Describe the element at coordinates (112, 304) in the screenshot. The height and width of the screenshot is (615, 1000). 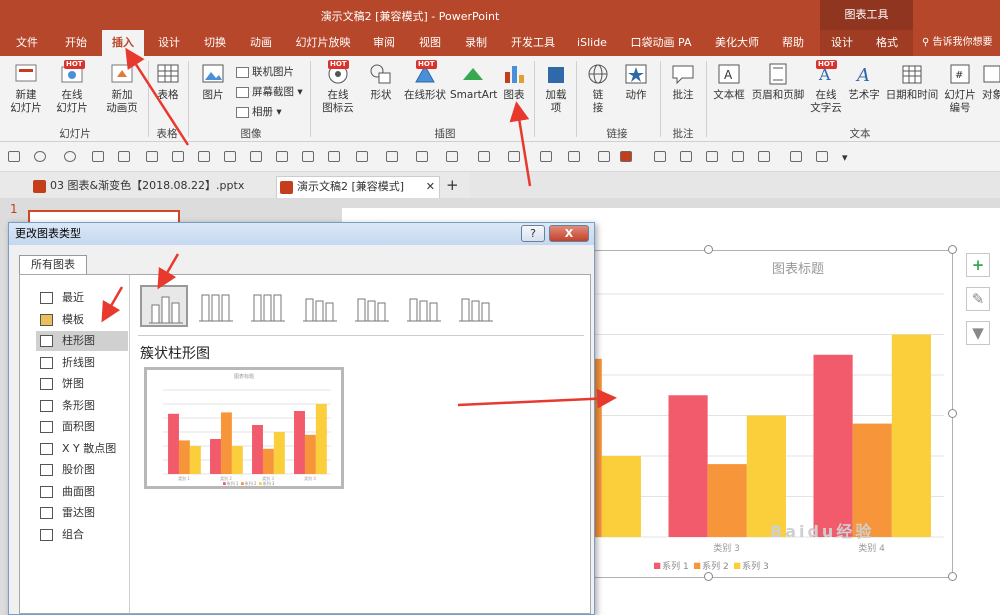
I see `arrow-to-column-category` at that location.